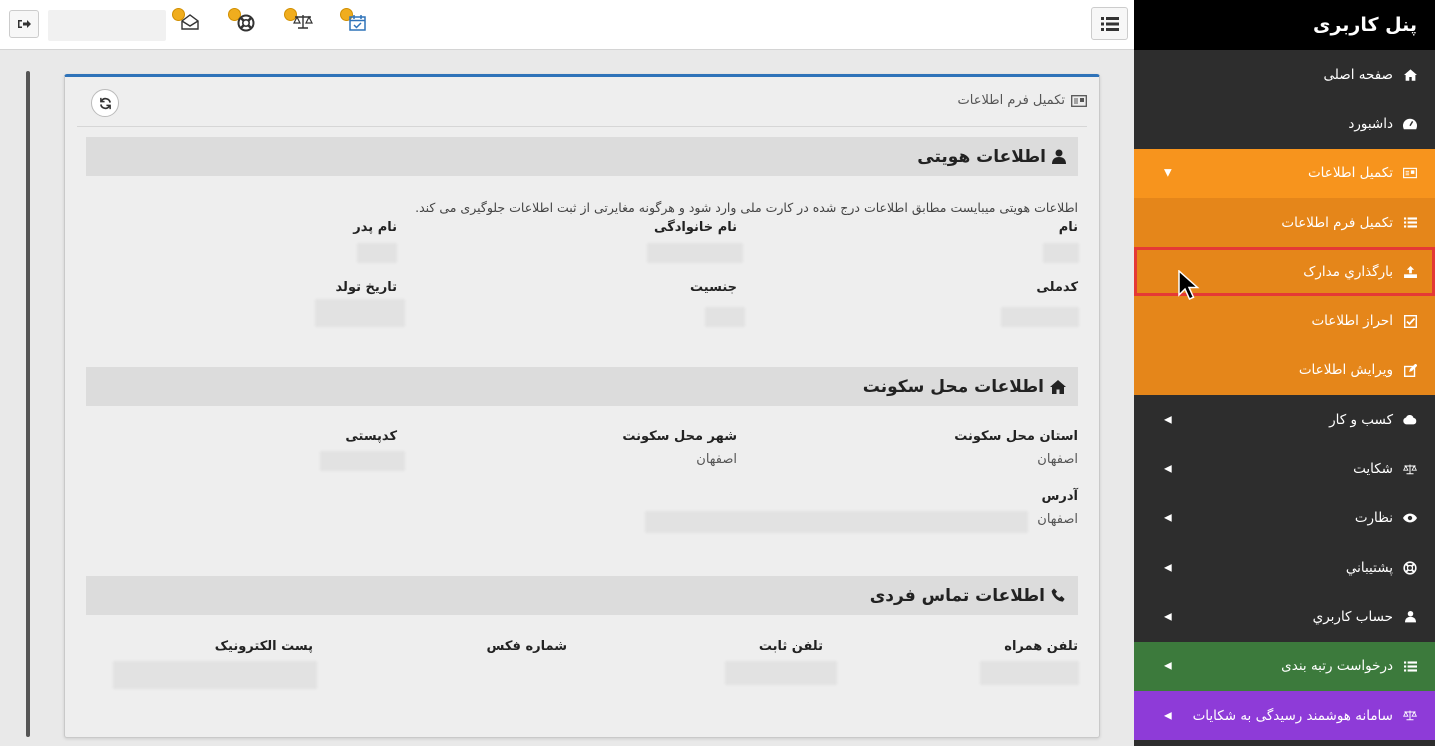 The image size is (1435, 746). I want to click on last-name-field: نام خانوادگی, so click(695, 227).